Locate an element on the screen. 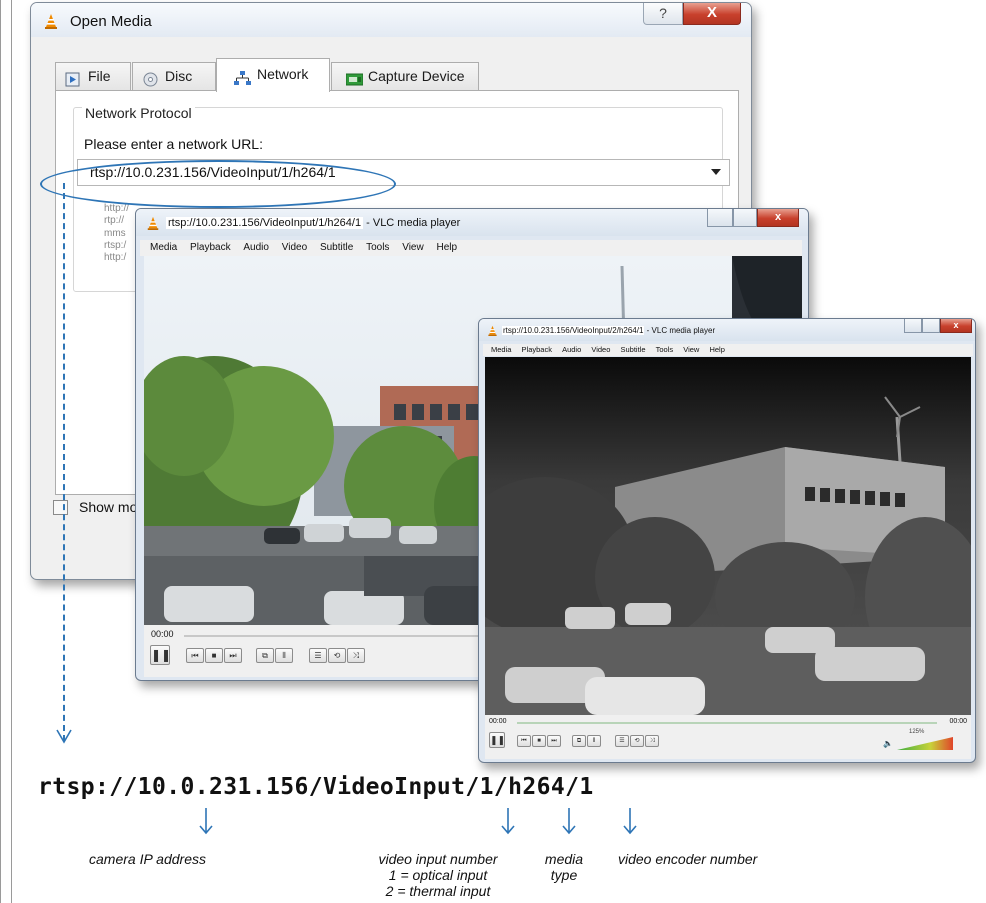 The height and width of the screenshot is (903, 986). volume-percent: 125% is located at coordinates (917, 732).